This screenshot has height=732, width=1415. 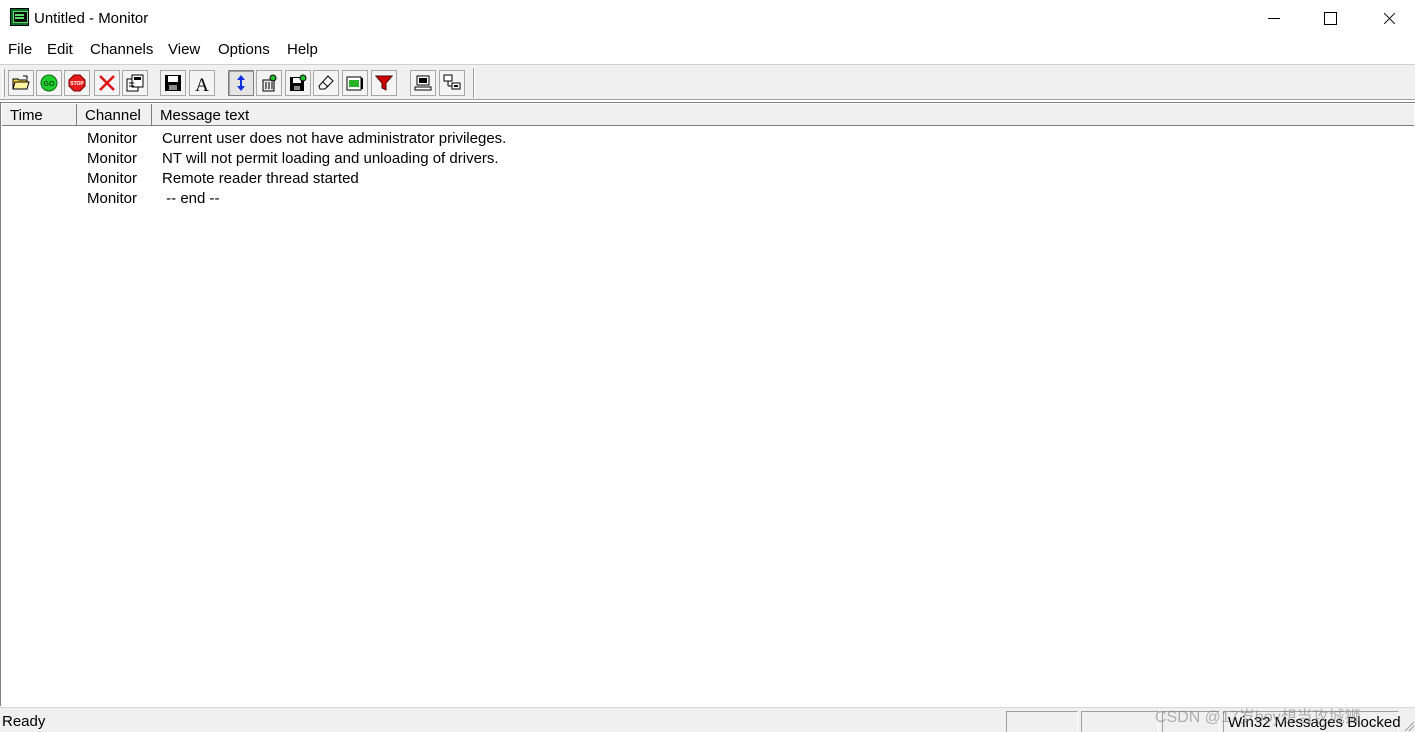 I want to click on cell-message: -- end --, so click(x=191, y=198).